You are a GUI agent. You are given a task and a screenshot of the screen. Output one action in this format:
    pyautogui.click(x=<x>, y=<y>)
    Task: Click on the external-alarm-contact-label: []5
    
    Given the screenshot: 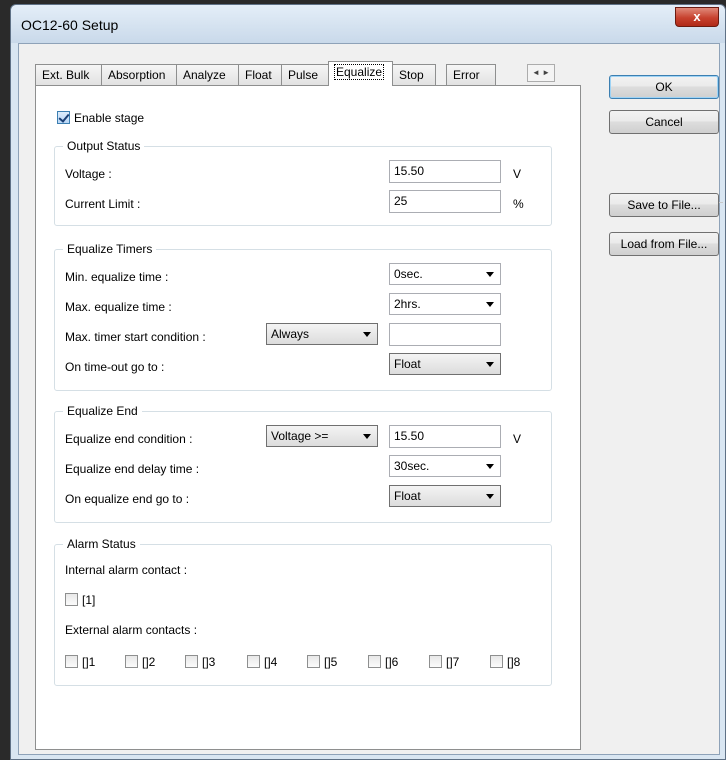 What is the action you would take?
    pyautogui.click(x=331, y=662)
    